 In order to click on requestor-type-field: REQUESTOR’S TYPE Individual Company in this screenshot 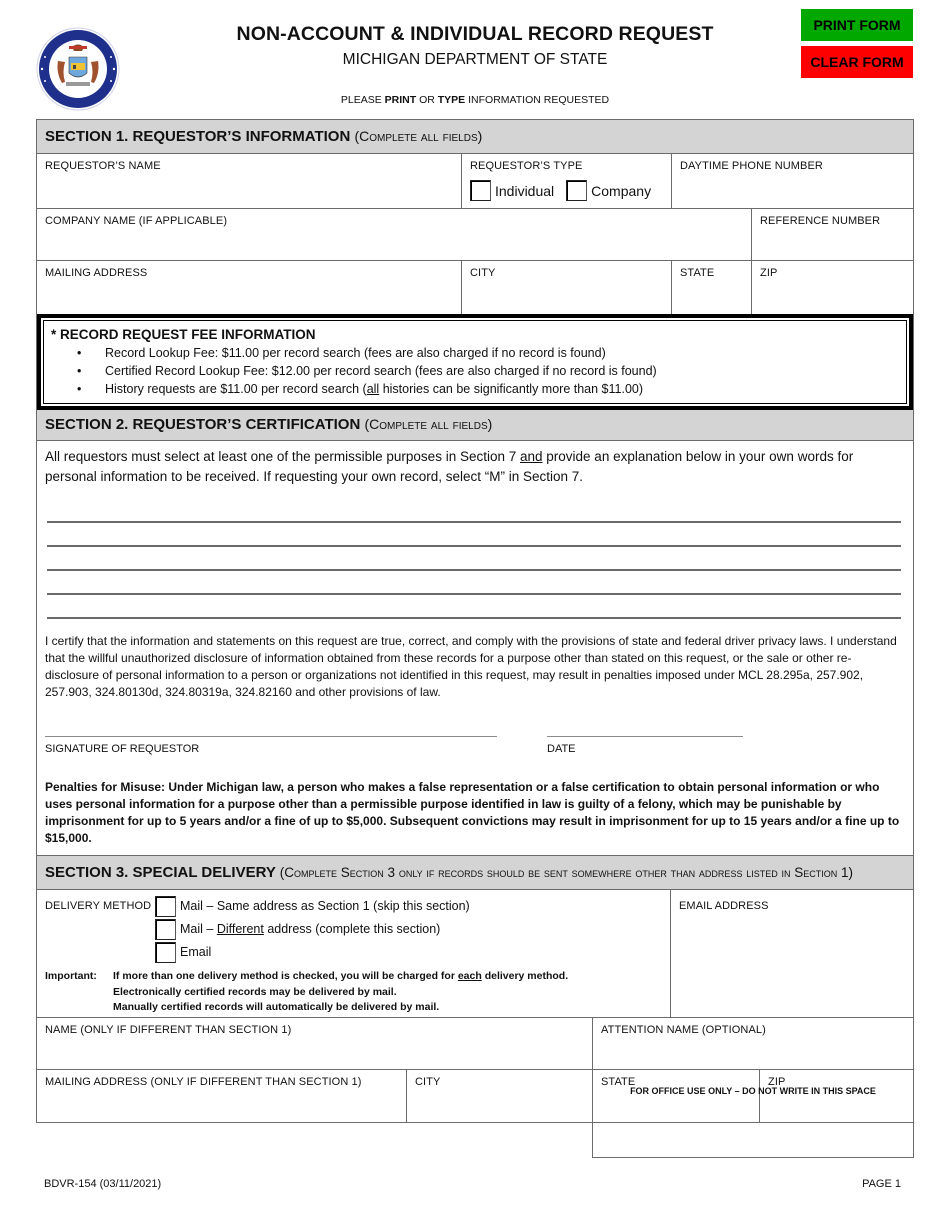, I will do `click(567, 181)`.